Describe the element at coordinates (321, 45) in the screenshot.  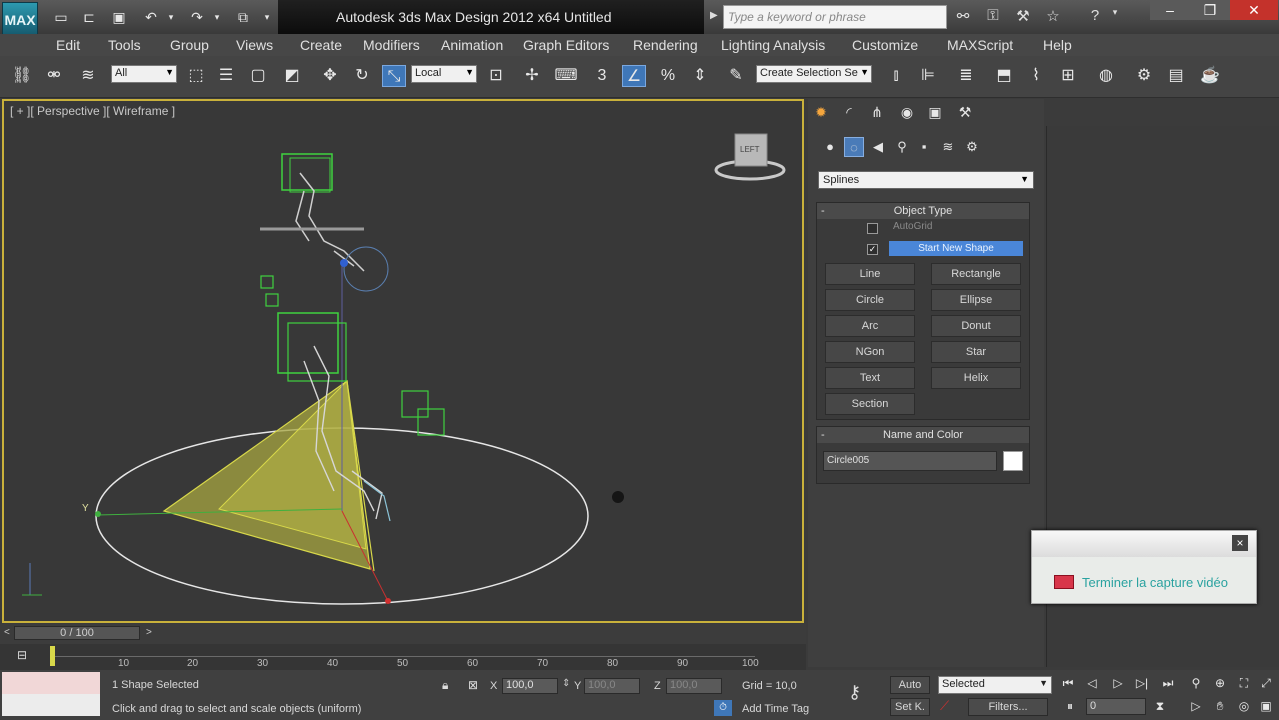
I see `menu-create: Create` at that location.